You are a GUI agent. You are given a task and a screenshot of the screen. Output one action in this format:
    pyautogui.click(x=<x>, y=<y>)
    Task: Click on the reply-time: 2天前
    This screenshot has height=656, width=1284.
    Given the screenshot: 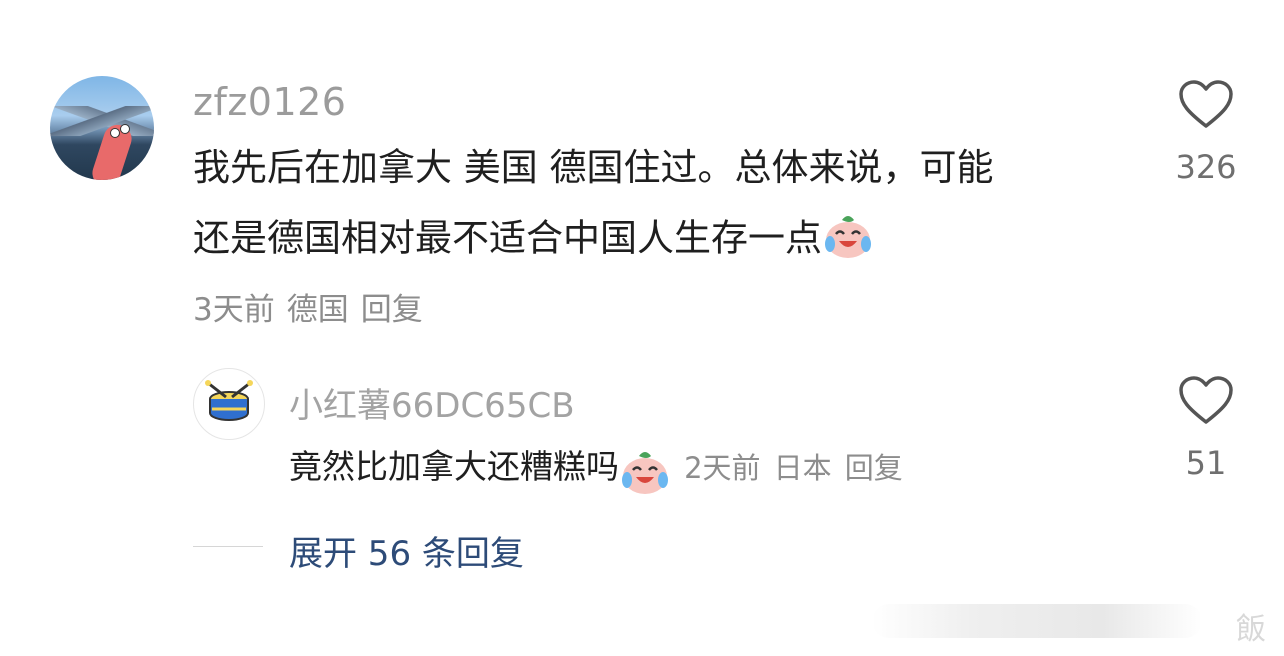 What is the action you would take?
    pyautogui.click(x=722, y=468)
    